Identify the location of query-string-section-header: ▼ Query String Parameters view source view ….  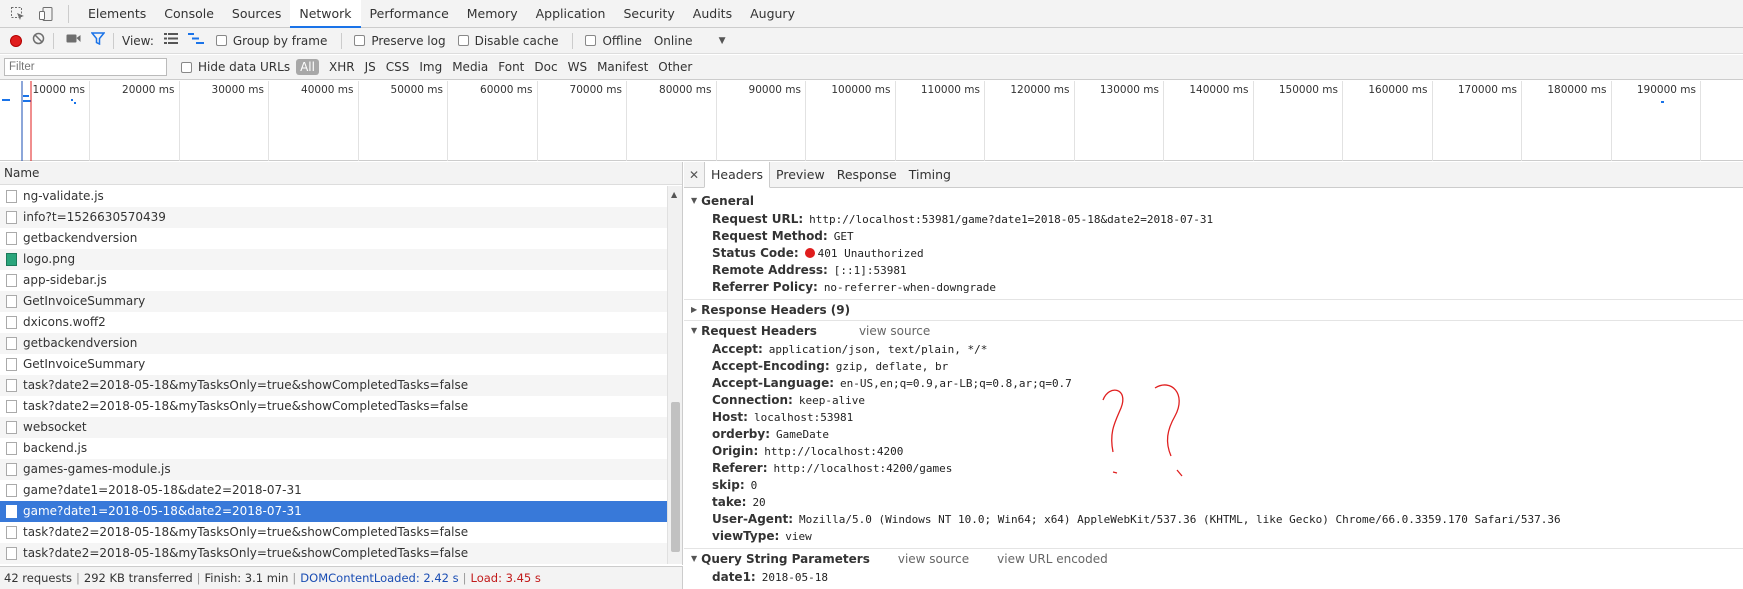
(1213, 559).